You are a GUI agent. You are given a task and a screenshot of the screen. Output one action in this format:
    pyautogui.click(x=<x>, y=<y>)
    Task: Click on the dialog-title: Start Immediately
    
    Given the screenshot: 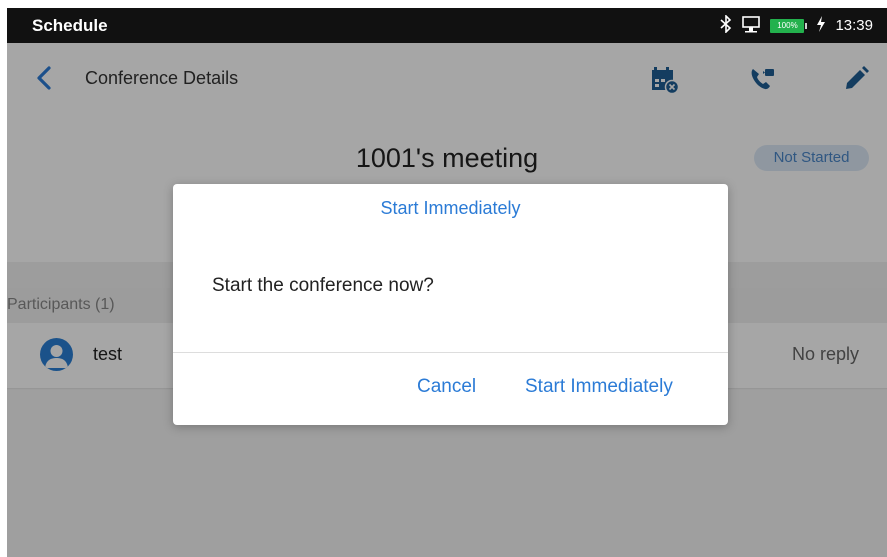 What is the action you would take?
    pyautogui.click(x=450, y=208)
    